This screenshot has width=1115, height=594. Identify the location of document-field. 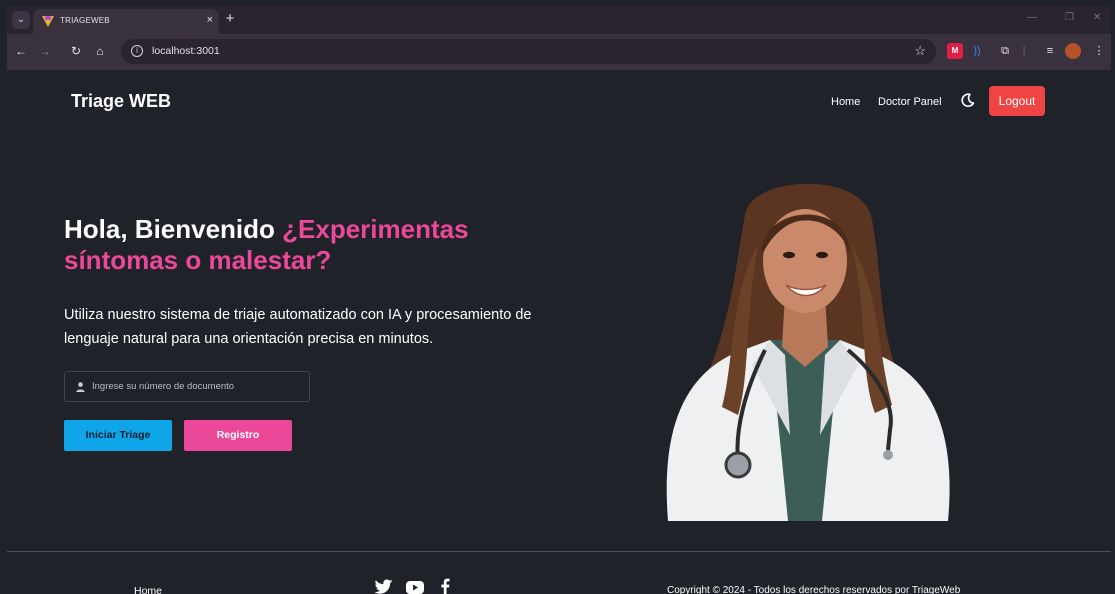
(187, 386).